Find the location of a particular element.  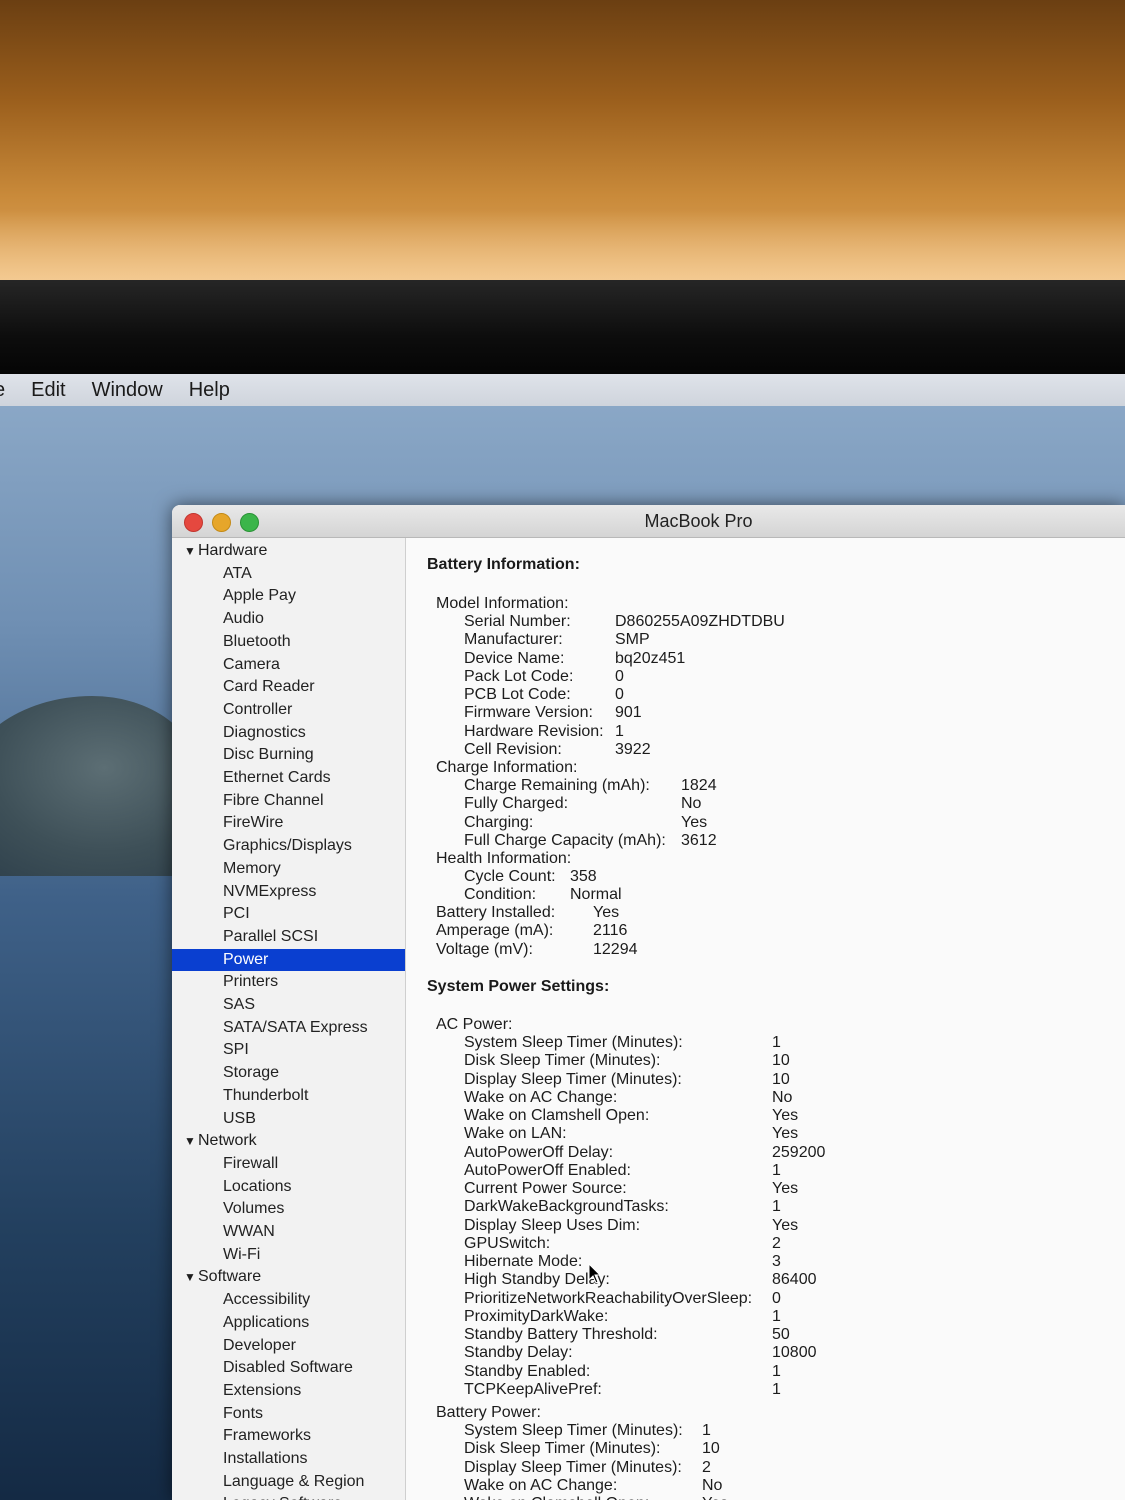

property-key: Wake on LAN: is located at coordinates (515, 1134).